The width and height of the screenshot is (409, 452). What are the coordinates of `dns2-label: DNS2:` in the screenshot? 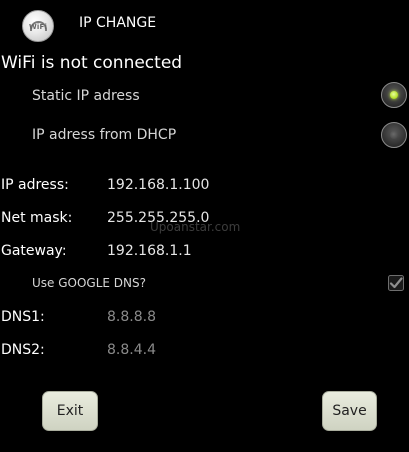 It's located at (23, 350).